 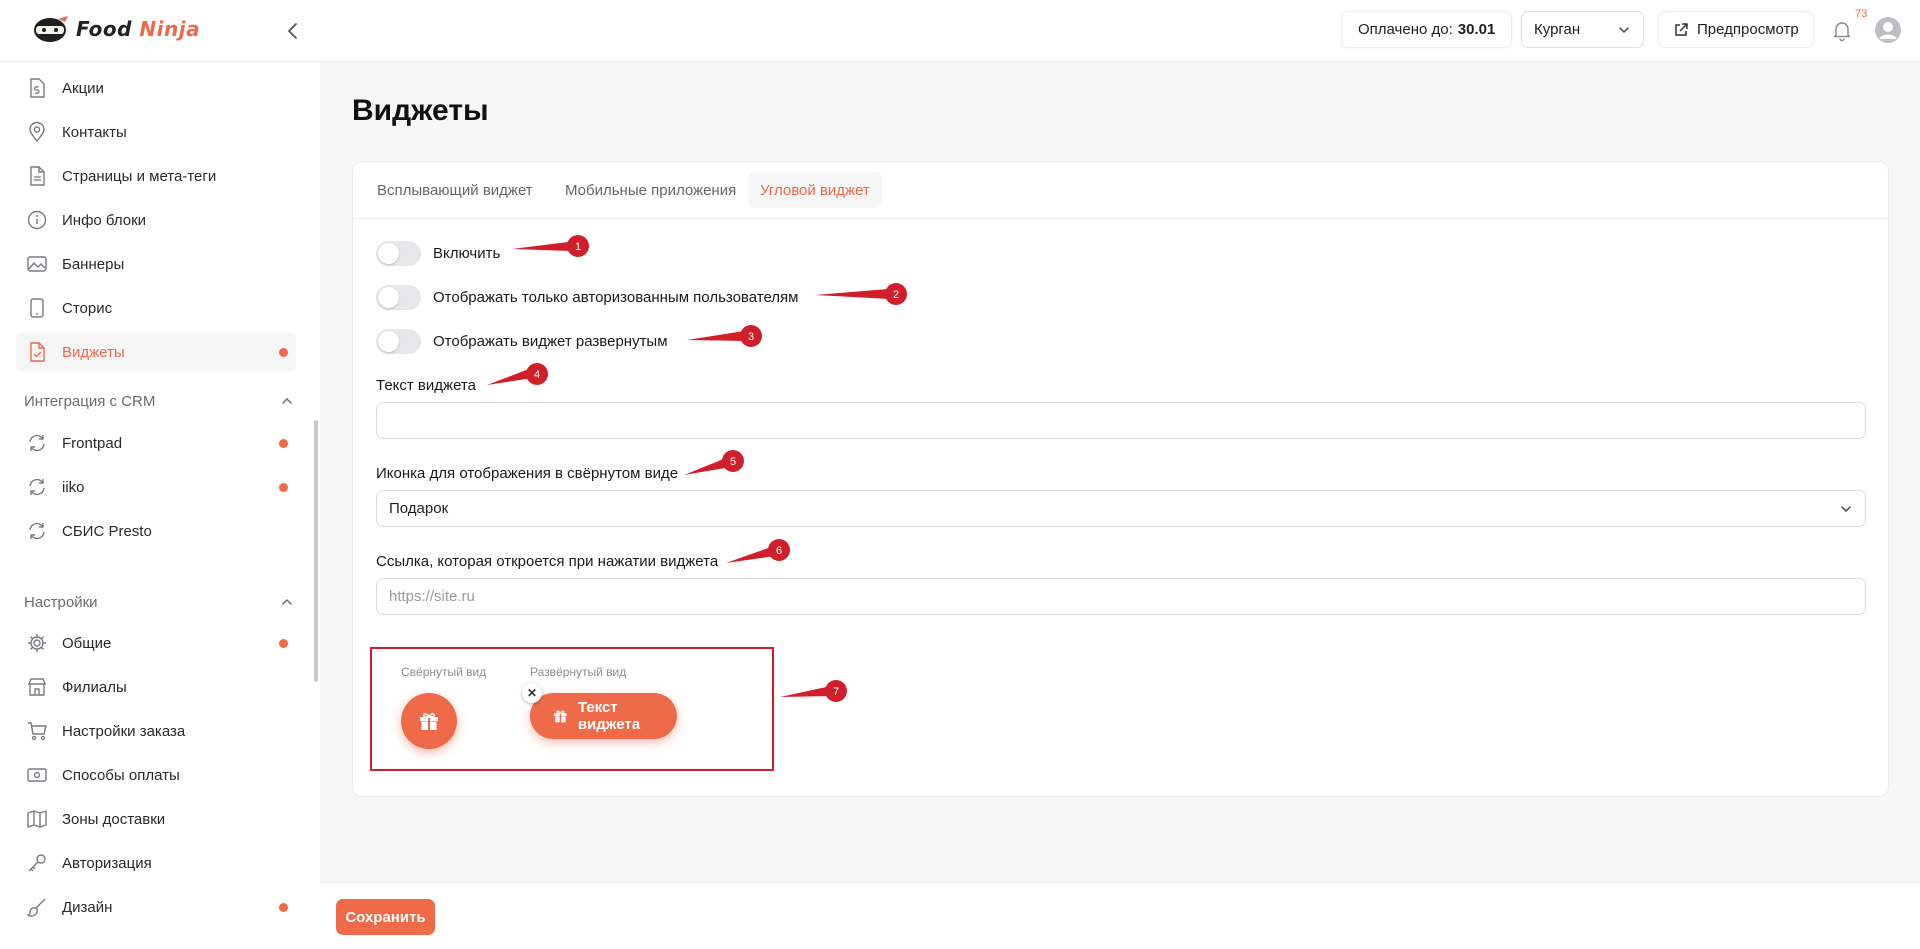 What do you see at coordinates (37, 775) in the screenshot?
I see `cash-icon` at bounding box center [37, 775].